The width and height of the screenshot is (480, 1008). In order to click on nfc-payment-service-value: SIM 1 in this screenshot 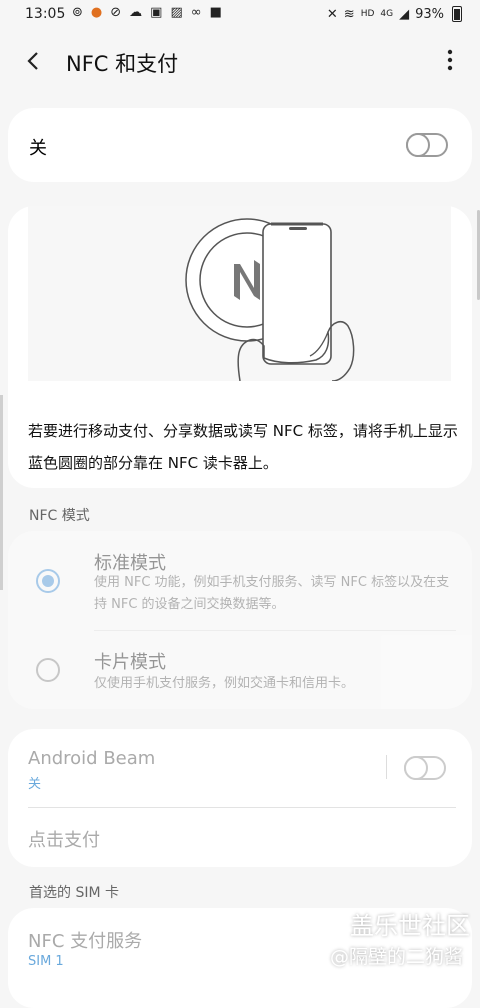, I will do `click(46, 961)`.